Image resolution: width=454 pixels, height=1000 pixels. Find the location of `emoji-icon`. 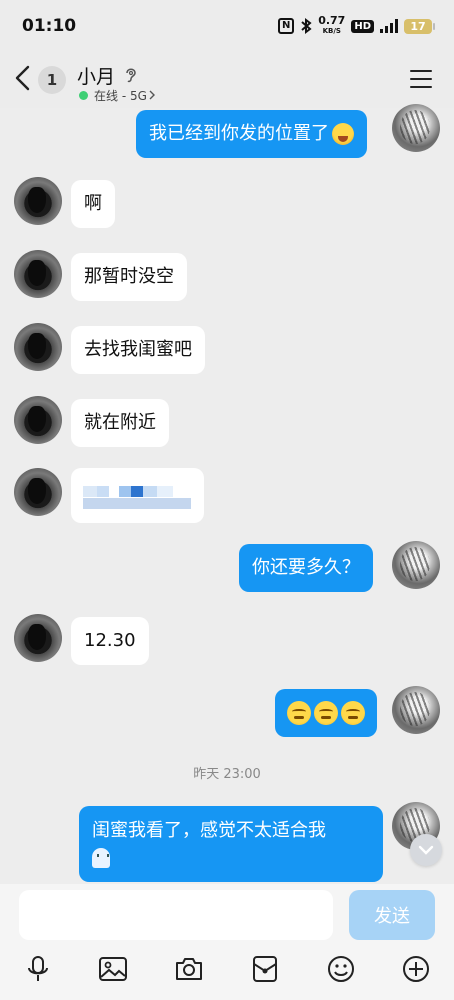

emoji-icon is located at coordinates (341, 969).